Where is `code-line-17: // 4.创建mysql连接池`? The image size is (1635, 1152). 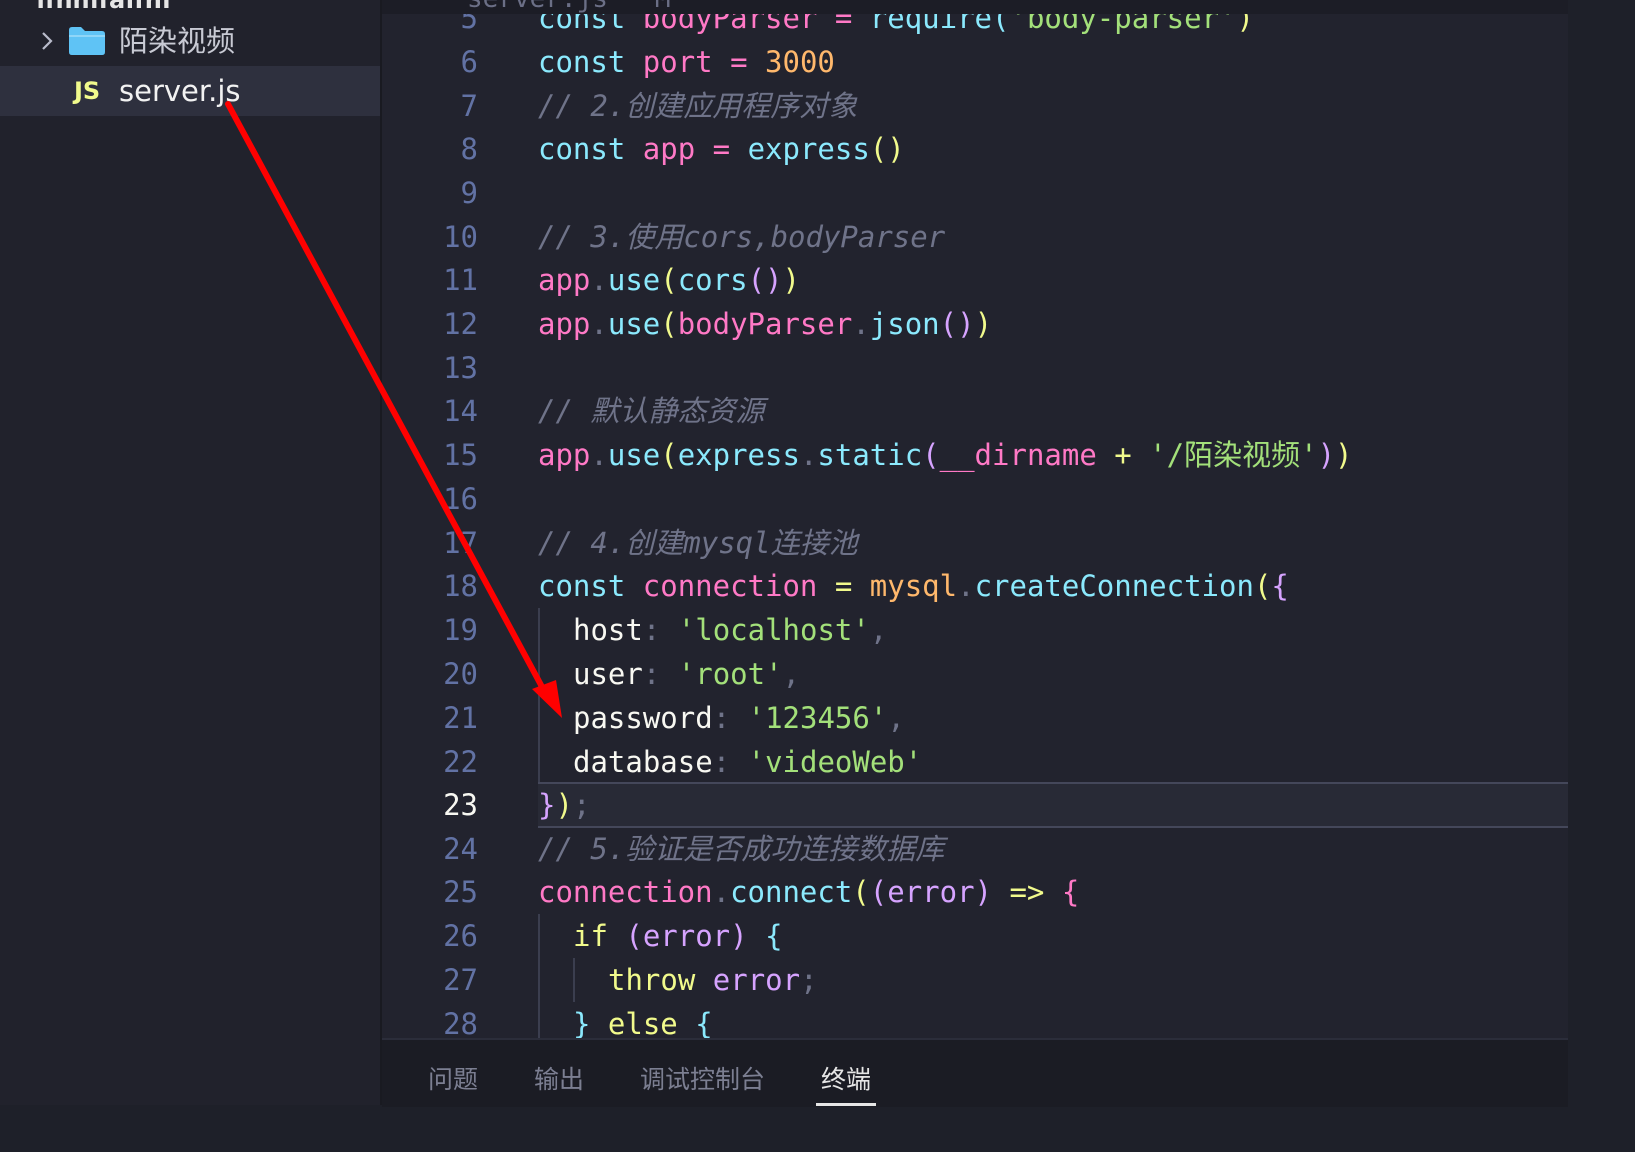
code-line-17: // 4.创建mysql连接池 is located at coordinates (698, 543).